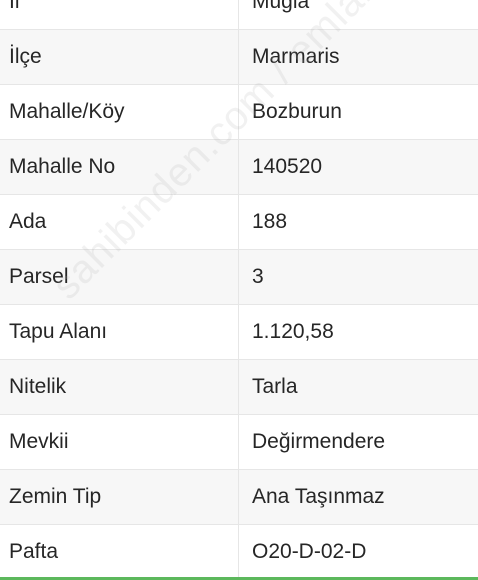  I want to click on row-label: İl, so click(119, 14).